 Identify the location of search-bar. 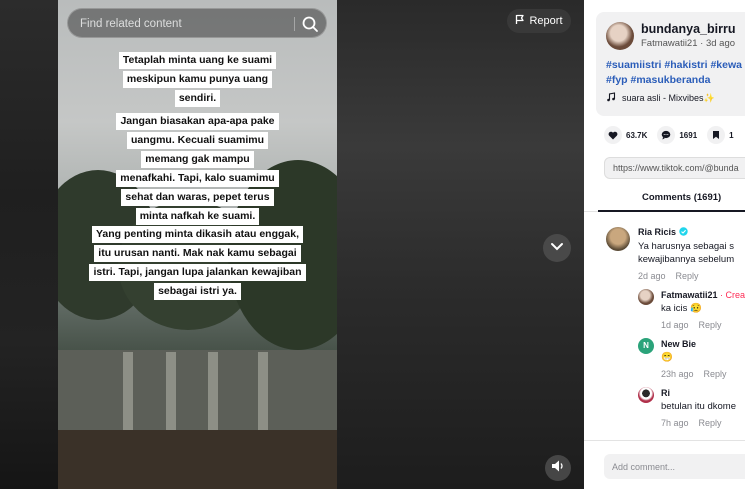
(197, 23).